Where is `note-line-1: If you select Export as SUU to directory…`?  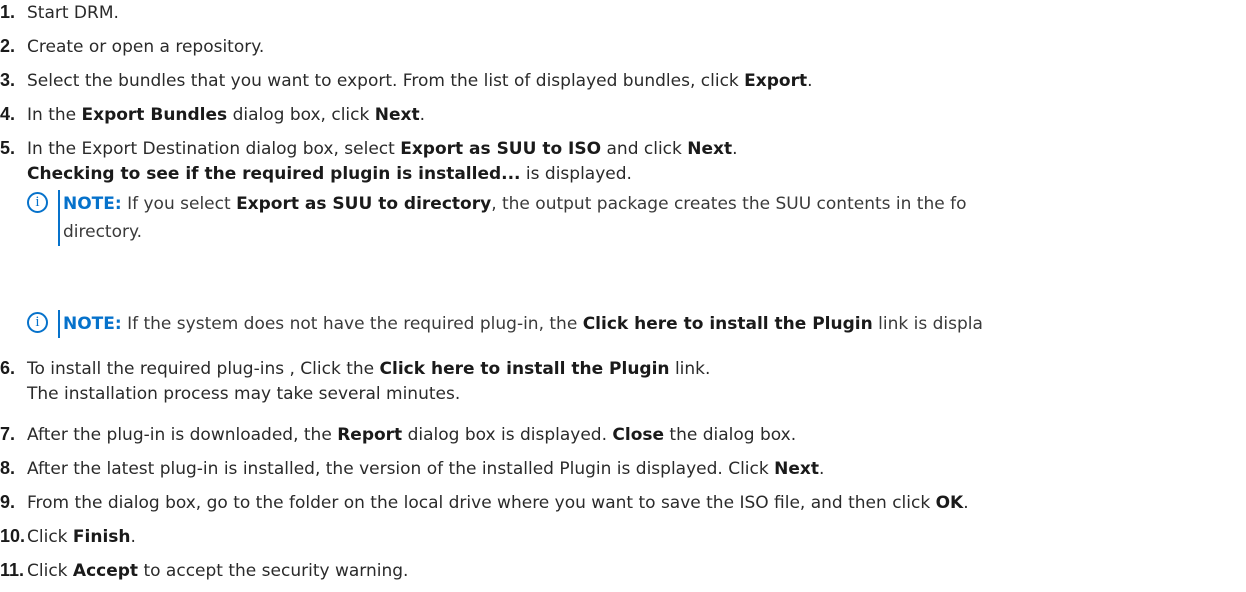
note-line-1: If you select Export as SUU to directory… is located at coordinates (544, 204).